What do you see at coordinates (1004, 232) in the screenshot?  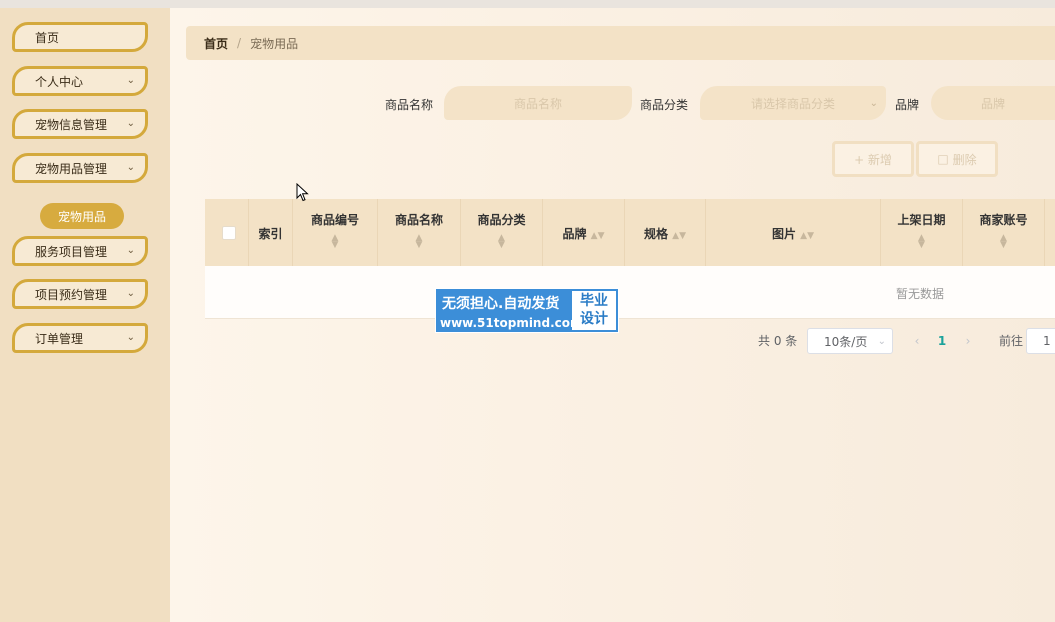 I see `column-merchant: 商家账号 ▲ ▼` at bounding box center [1004, 232].